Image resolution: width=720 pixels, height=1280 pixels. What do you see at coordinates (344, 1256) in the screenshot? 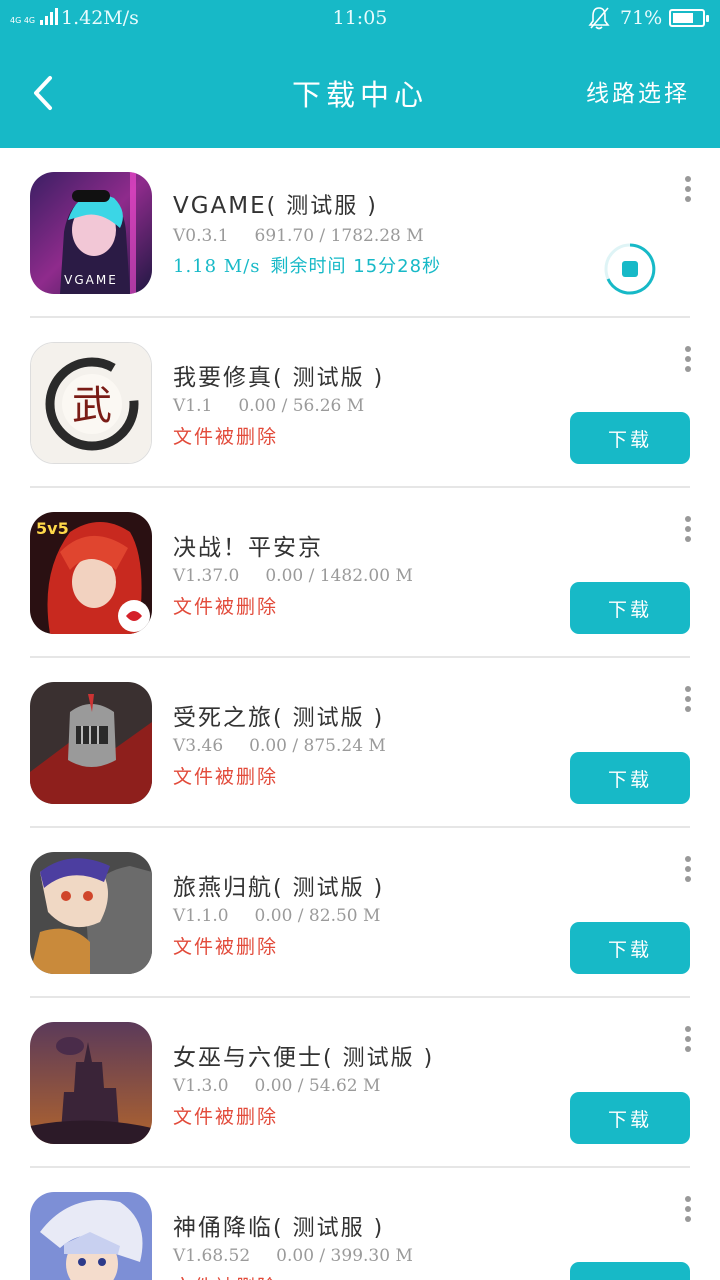
I see `app-size: 0.00 / 399.30 M` at bounding box center [344, 1256].